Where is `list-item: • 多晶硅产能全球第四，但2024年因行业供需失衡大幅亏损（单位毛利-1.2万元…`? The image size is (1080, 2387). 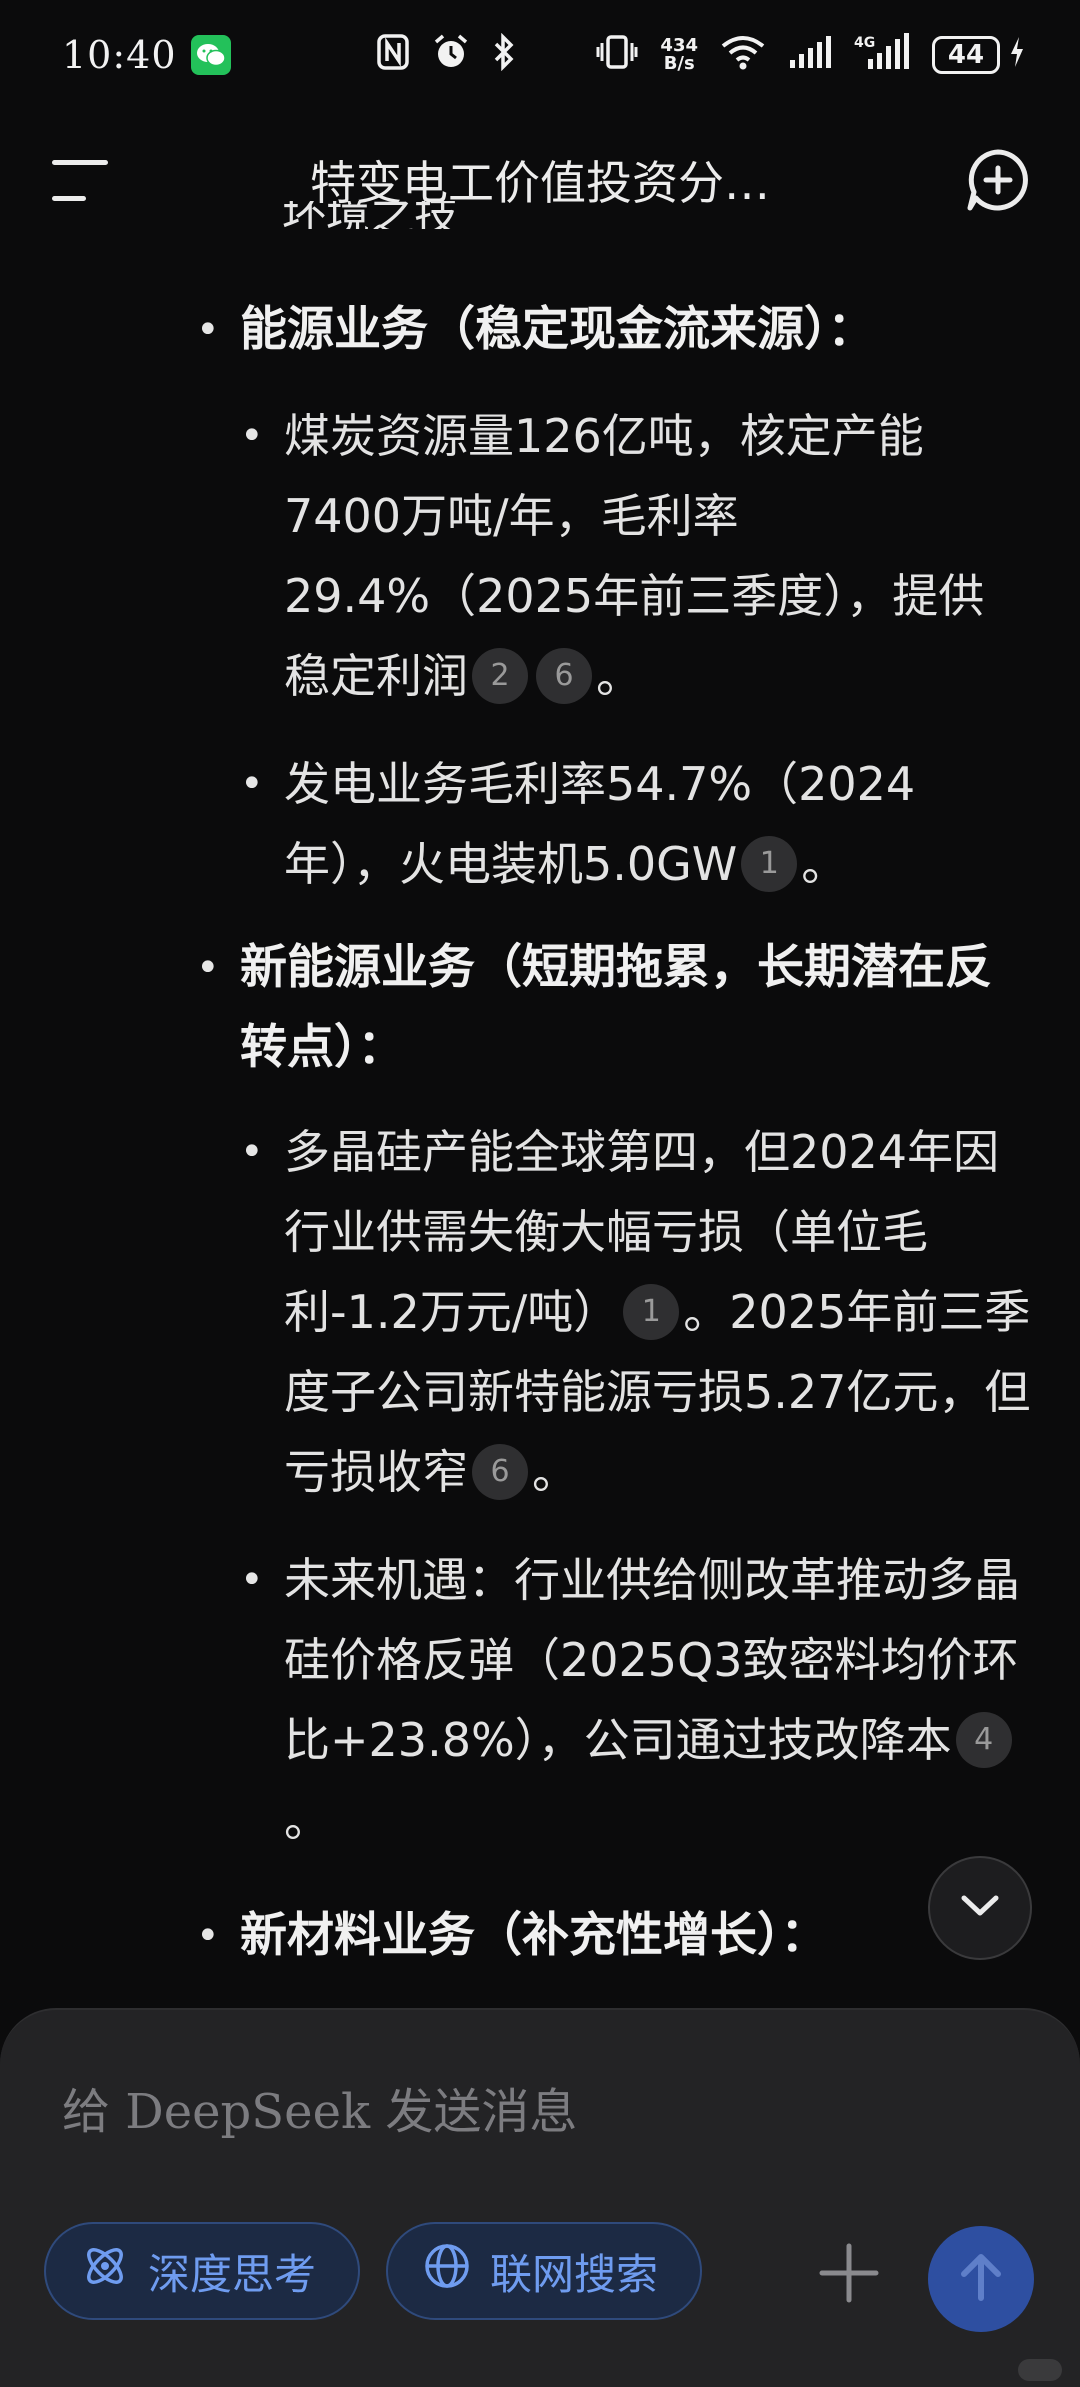 list-item: • 多晶硅产能全球第四，但2024年因行业供需失衡大幅亏损（单位毛利-1.2万元… is located at coordinates (640, 1312).